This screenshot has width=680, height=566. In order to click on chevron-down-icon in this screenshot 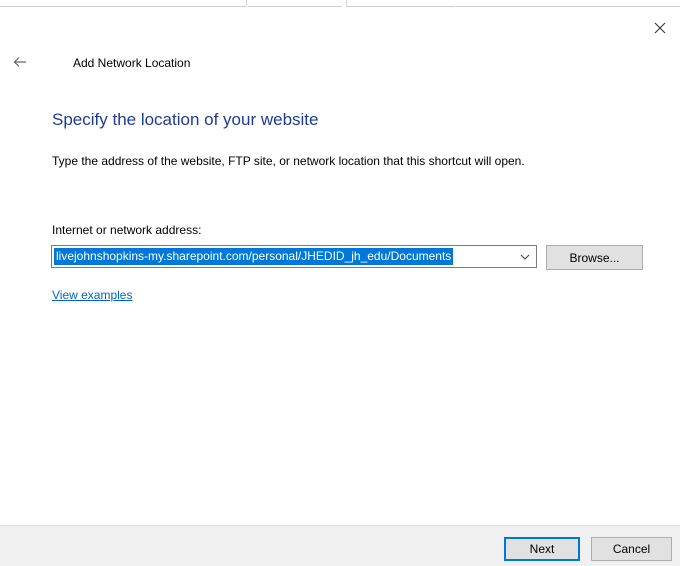, I will do `click(525, 257)`.